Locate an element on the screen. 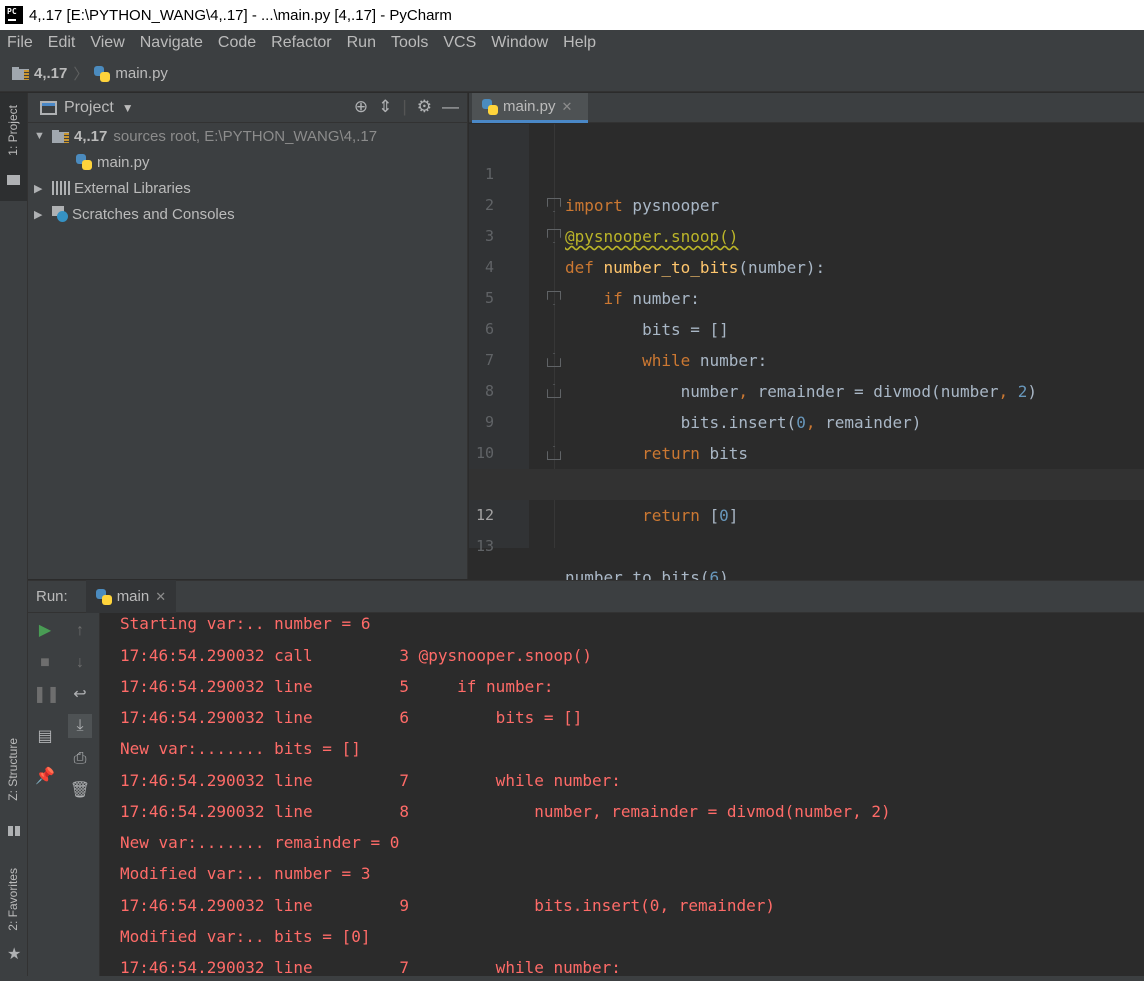 The height and width of the screenshot is (981, 1144). project-view-icon is located at coordinates (48, 107).